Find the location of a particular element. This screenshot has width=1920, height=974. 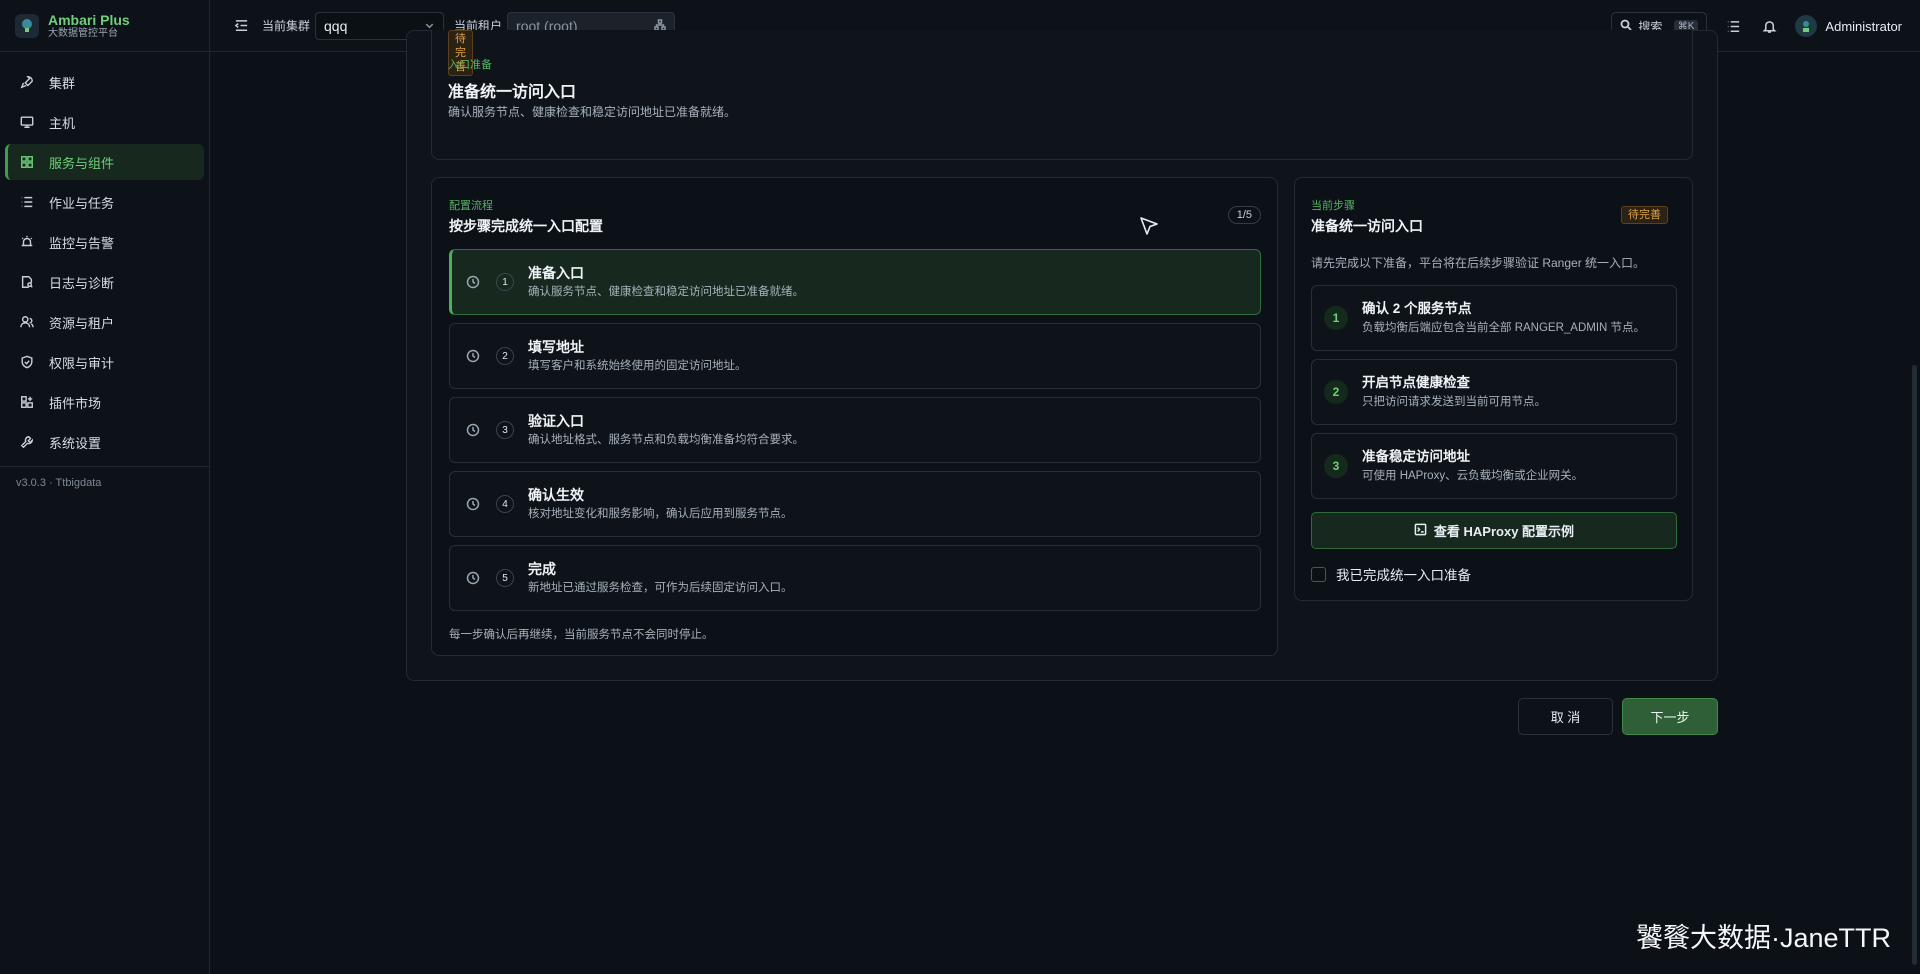

checkbox is located at coordinates (1318, 574).